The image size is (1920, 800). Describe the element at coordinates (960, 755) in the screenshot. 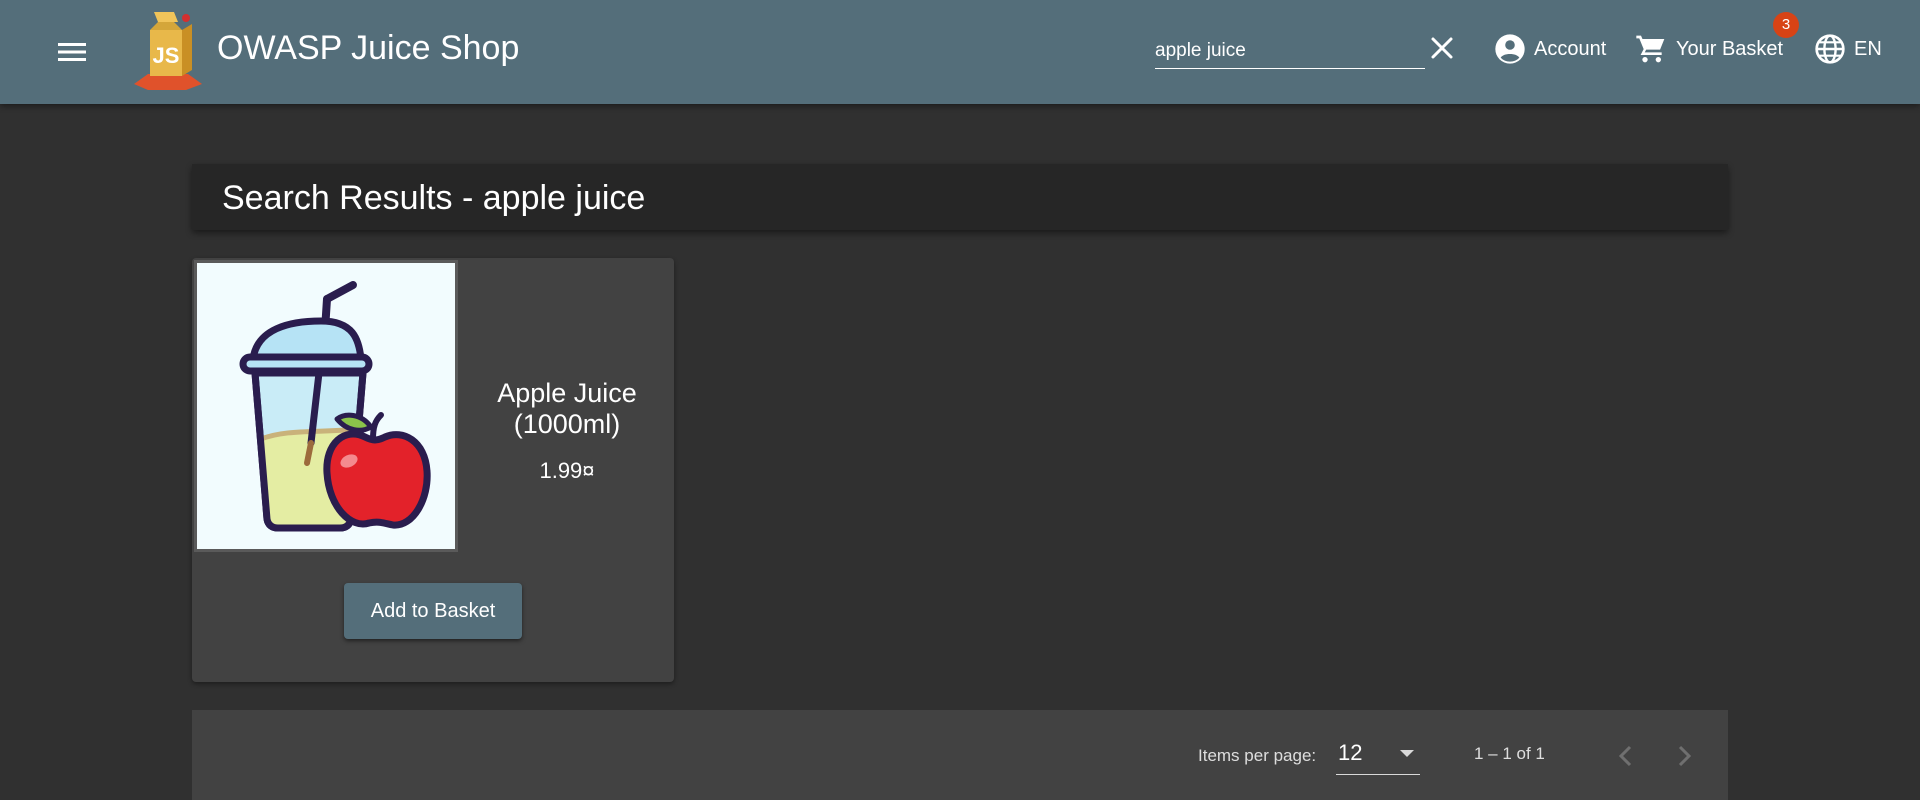

I see `paginator: Items per page: 12 1 – 1 of 1` at that location.